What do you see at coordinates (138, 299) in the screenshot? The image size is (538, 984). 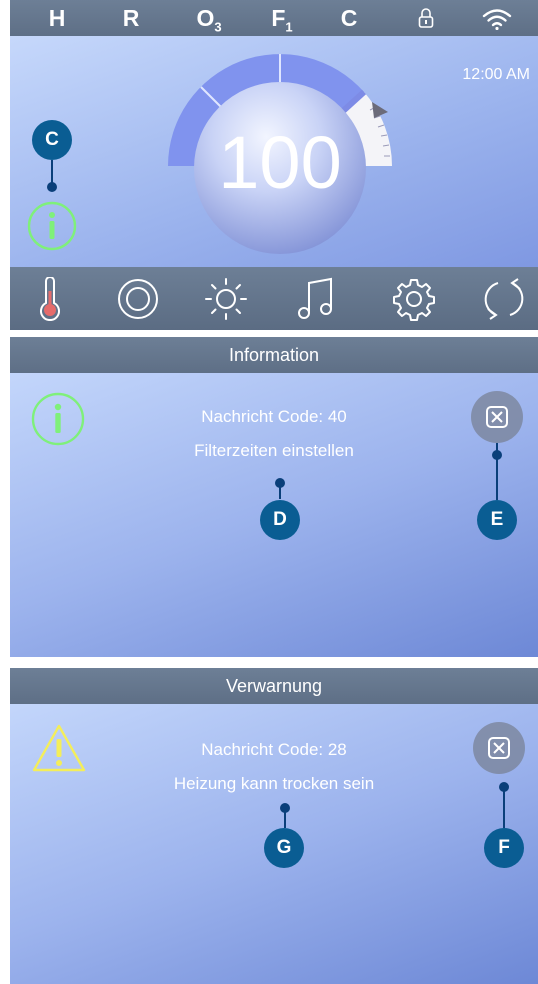 I see `jets-icon` at bounding box center [138, 299].